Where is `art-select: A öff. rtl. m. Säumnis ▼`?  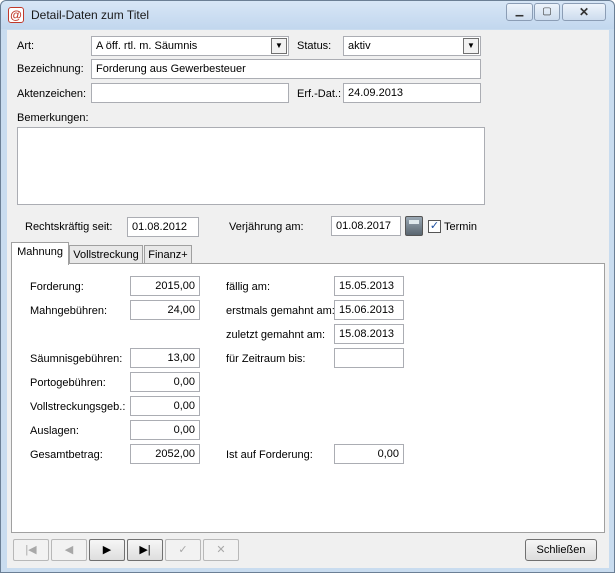
art-select: A öff. rtl. m. Säumnis ▼ is located at coordinates (190, 46).